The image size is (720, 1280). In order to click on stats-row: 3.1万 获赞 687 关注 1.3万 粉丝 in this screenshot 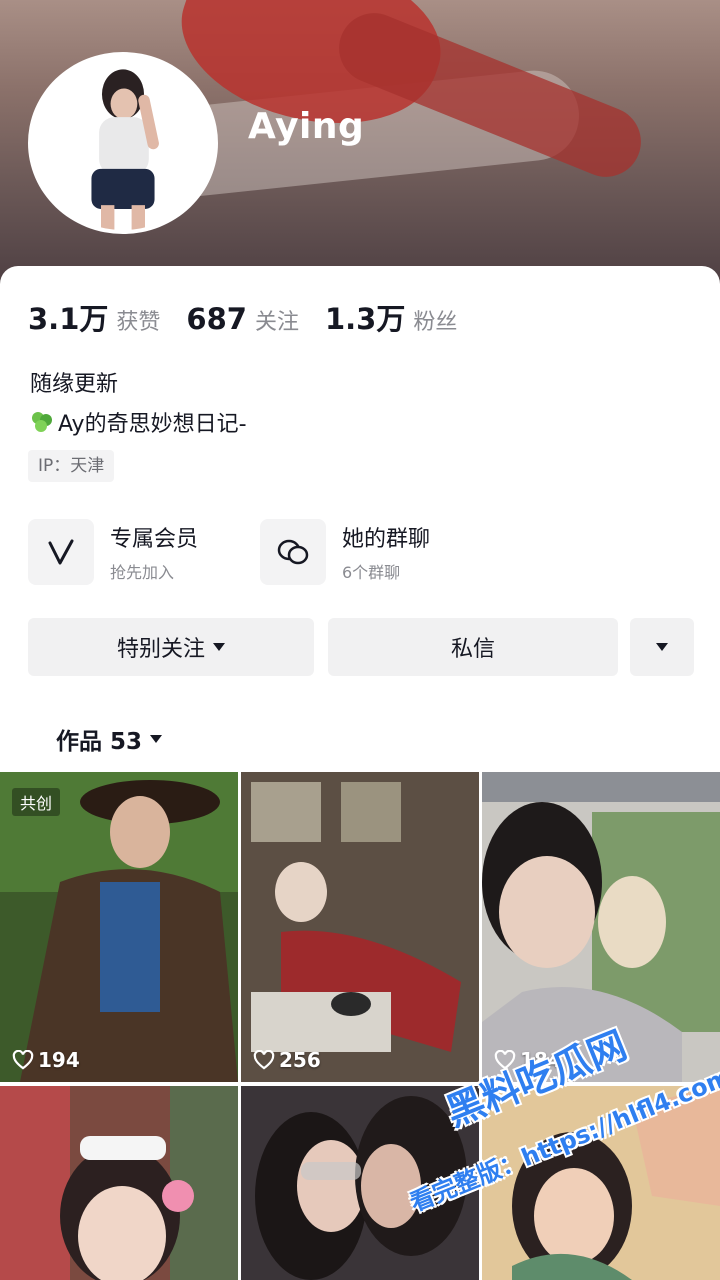, I will do `click(255, 317)`.